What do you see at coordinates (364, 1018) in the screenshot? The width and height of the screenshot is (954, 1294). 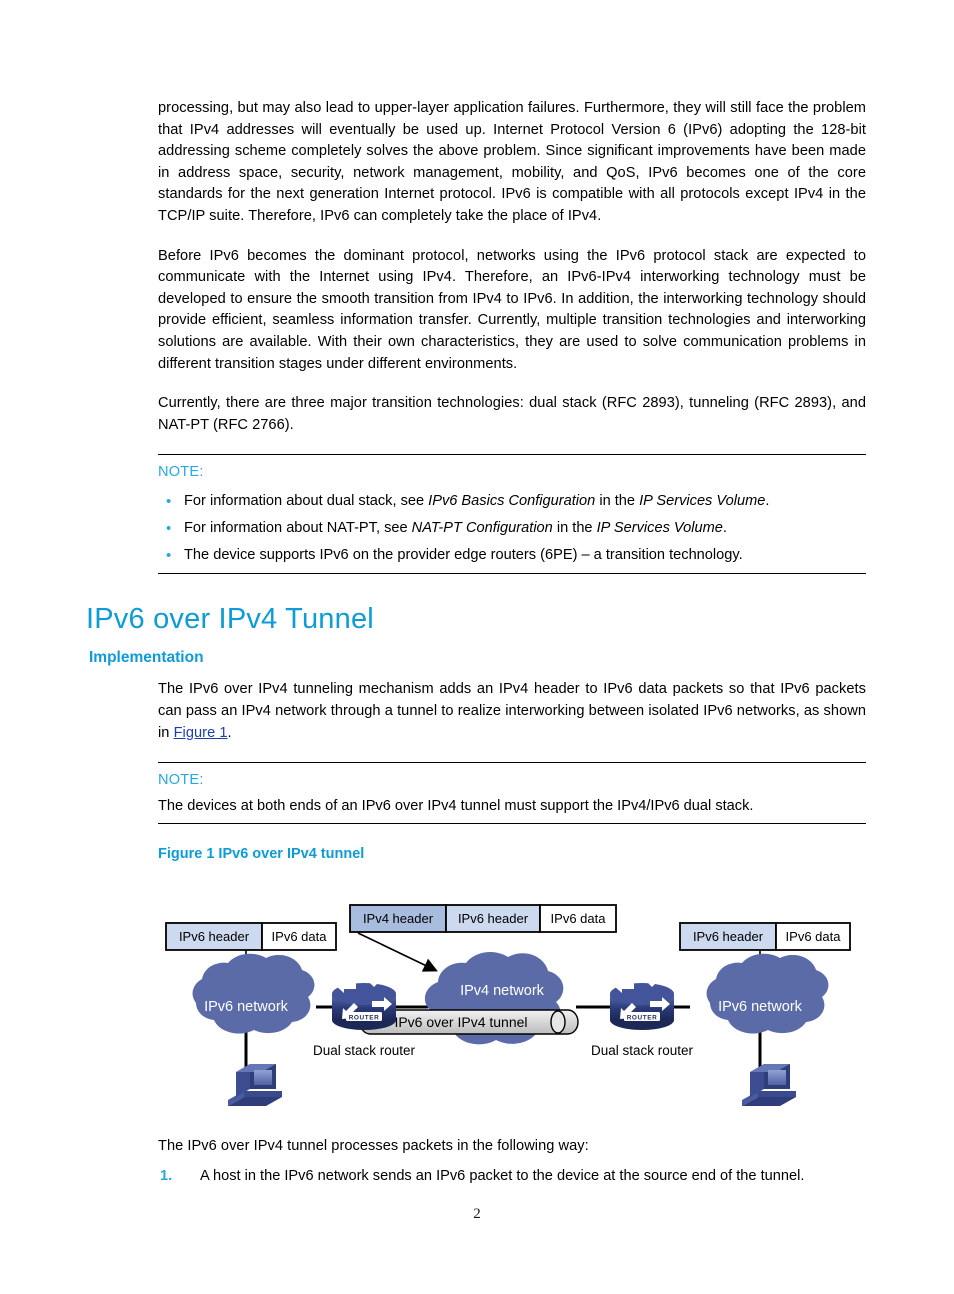 I see `router-icon-text-left: ROUTER` at bounding box center [364, 1018].